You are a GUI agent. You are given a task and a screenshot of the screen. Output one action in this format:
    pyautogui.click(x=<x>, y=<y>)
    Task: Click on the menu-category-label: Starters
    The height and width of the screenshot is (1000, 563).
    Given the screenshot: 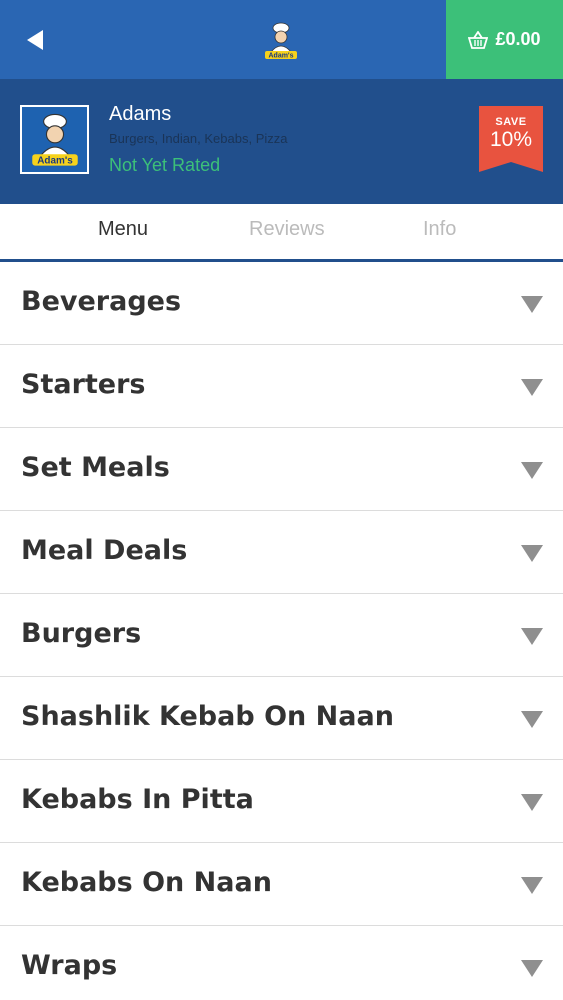 What is the action you would take?
    pyautogui.click(x=83, y=384)
    